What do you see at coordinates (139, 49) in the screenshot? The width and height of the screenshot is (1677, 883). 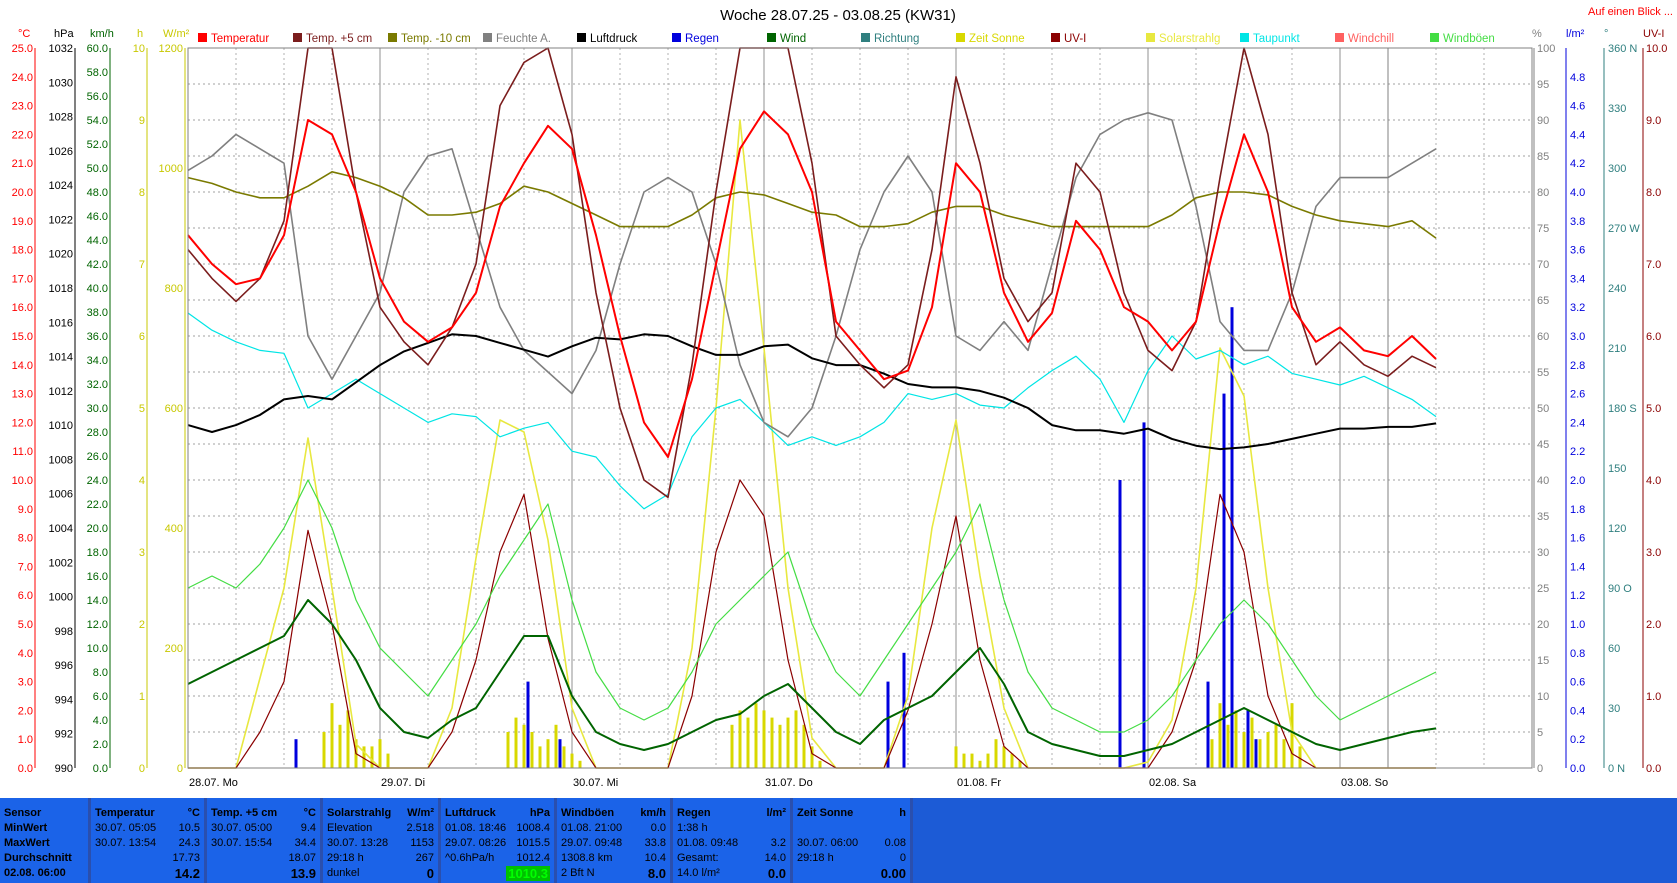 I see `sun_h-tick-label: 10` at bounding box center [139, 49].